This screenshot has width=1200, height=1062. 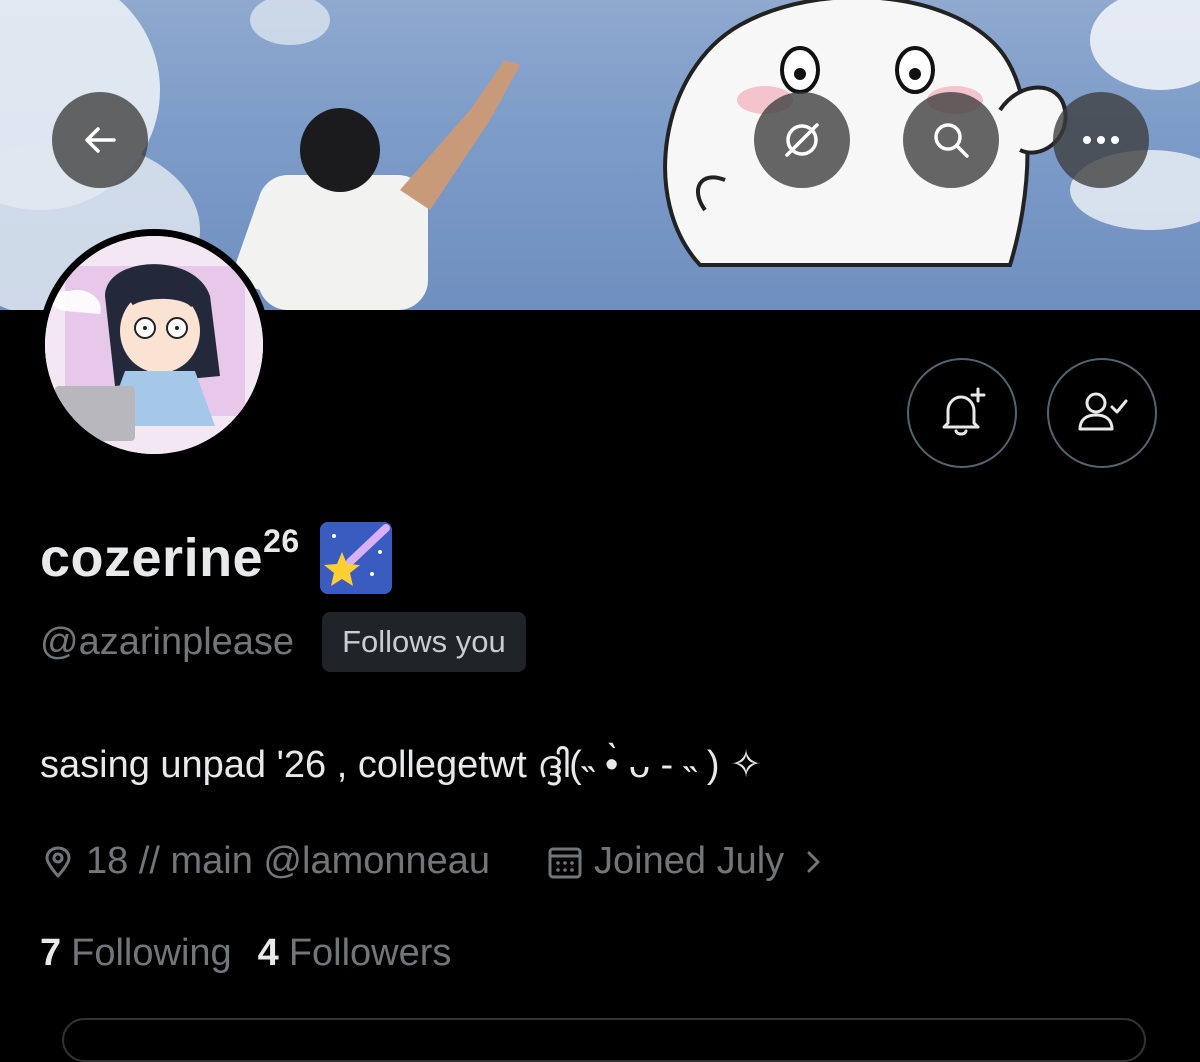 I want to click on person-check-icon, so click(x=1103, y=411).